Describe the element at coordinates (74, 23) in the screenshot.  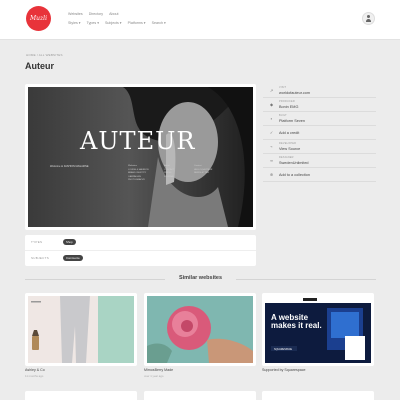
I see `nav-styles: Styles ▾` at that location.